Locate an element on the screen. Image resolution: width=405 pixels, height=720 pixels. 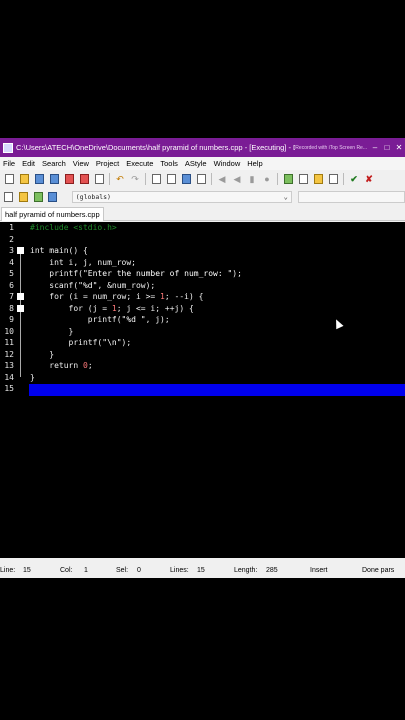
code-line: 15 is located at coordinates (202, 389).